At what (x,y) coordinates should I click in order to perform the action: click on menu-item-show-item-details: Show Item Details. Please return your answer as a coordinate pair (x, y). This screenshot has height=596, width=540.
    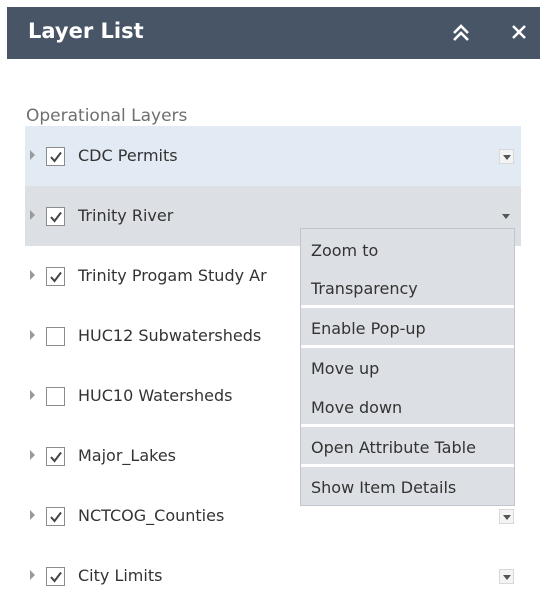
    Looking at the image, I should click on (383, 487).